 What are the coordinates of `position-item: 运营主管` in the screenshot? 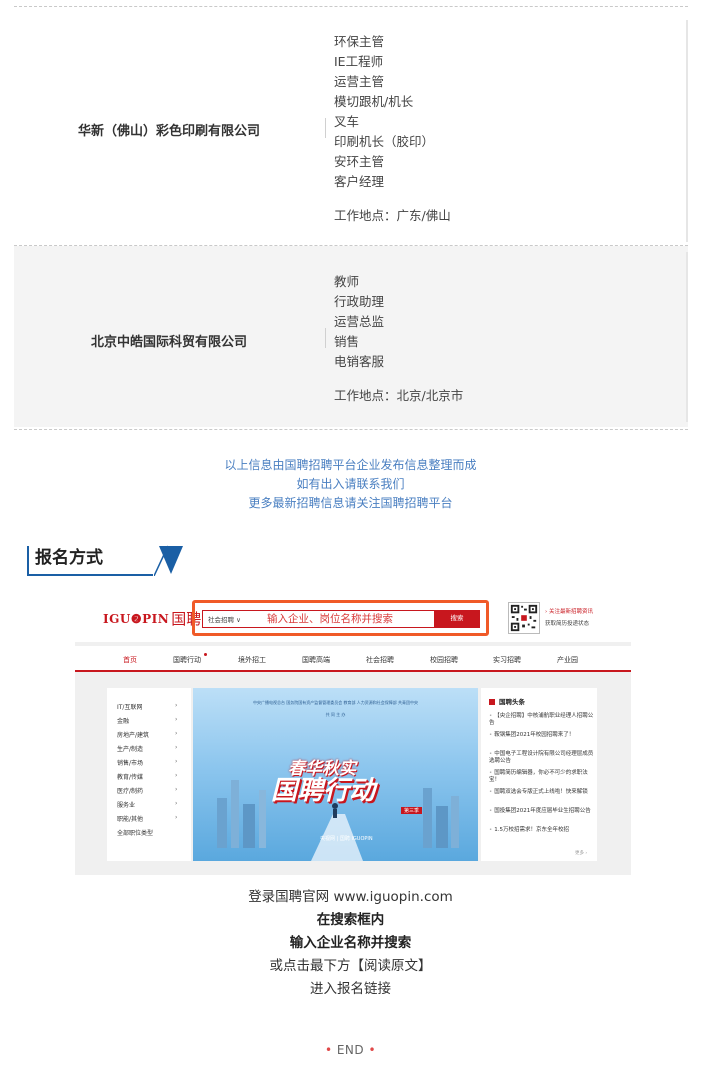 It's located at (359, 81).